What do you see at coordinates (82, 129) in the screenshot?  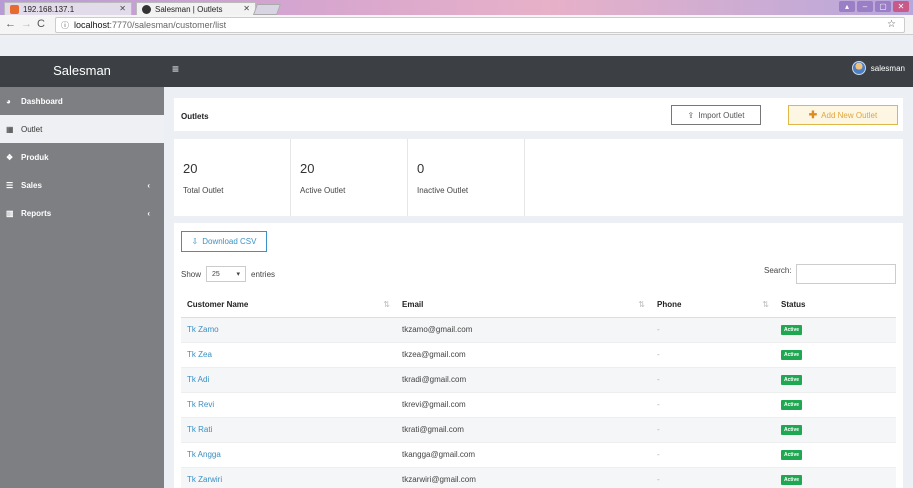 I see `sidebar-item-outlet: ▦ Outlet` at bounding box center [82, 129].